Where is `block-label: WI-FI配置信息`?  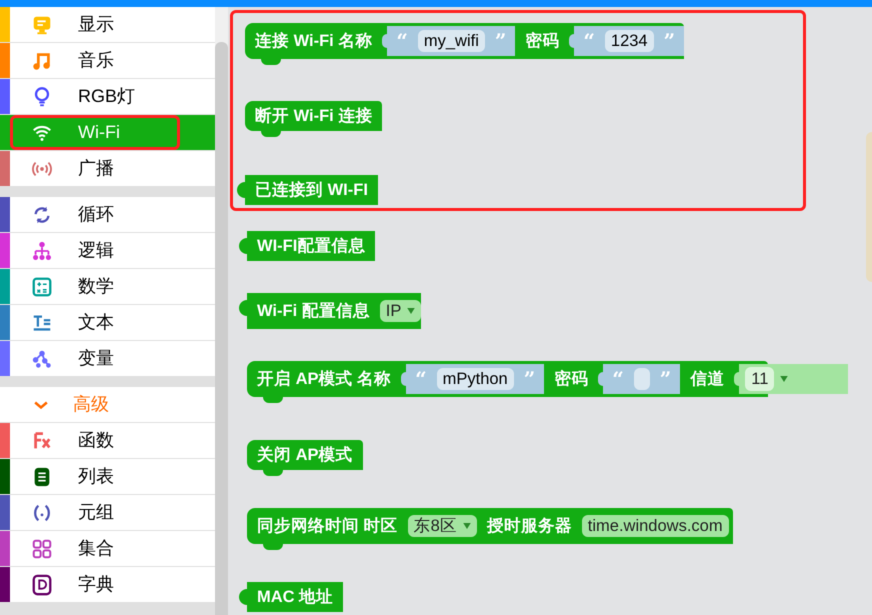 block-label: WI-FI配置信息 is located at coordinates (311, 246).